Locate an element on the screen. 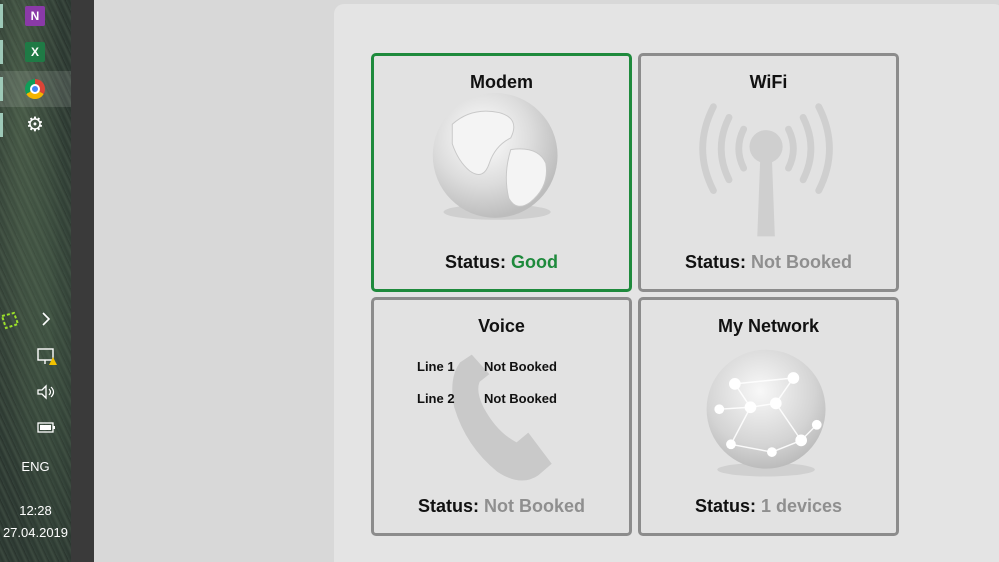 The width and height of the screenshot is (999, 562). status-value: 1 devices is located at coordinates (801, 506).